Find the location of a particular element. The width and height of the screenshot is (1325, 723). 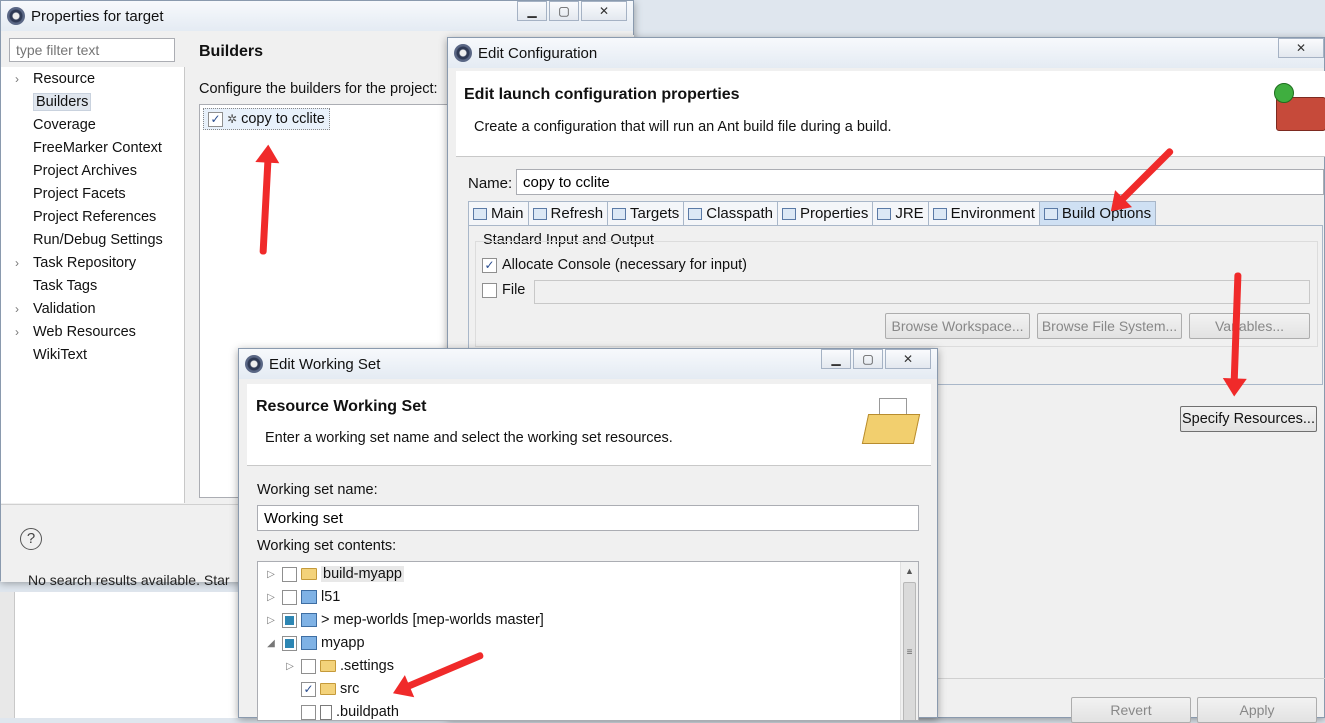

tab-label: Targets is located at coordinates (655, 213).